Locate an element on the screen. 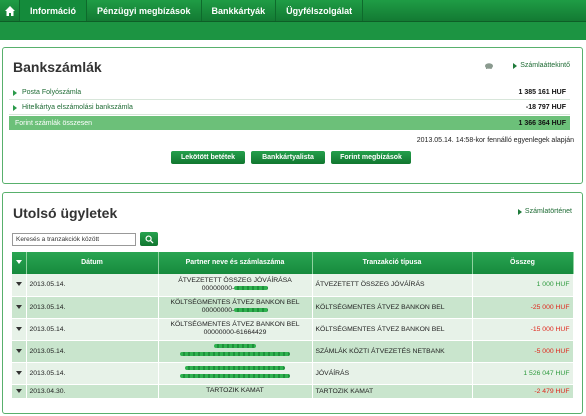 Image resolution: width=586 pixels, height=416 pixels. column-header-partner: Partner neve és számlaszáma is located at coordinates (235, 263).